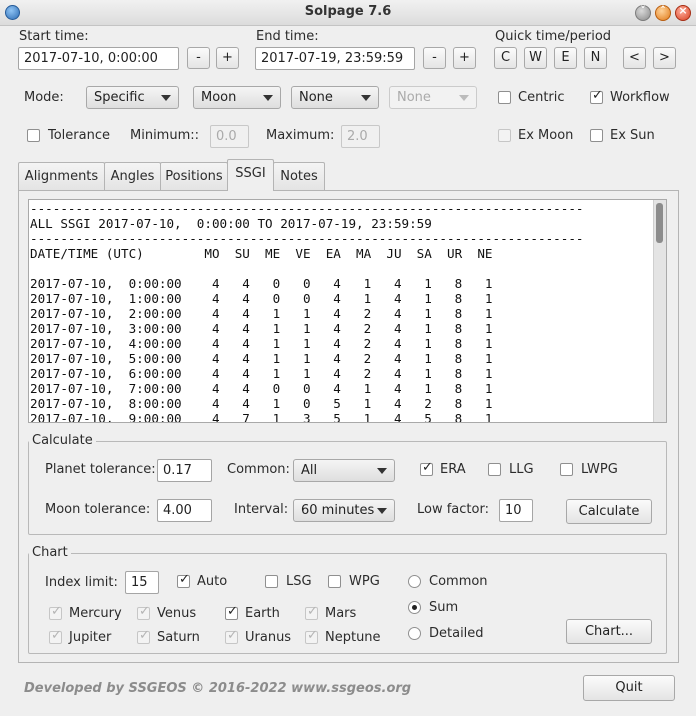 This screenshot has height=716, width=696. Describe the element at coordinates (629, 688) in the screenshot. I see `quit-button: Quit` at that location.